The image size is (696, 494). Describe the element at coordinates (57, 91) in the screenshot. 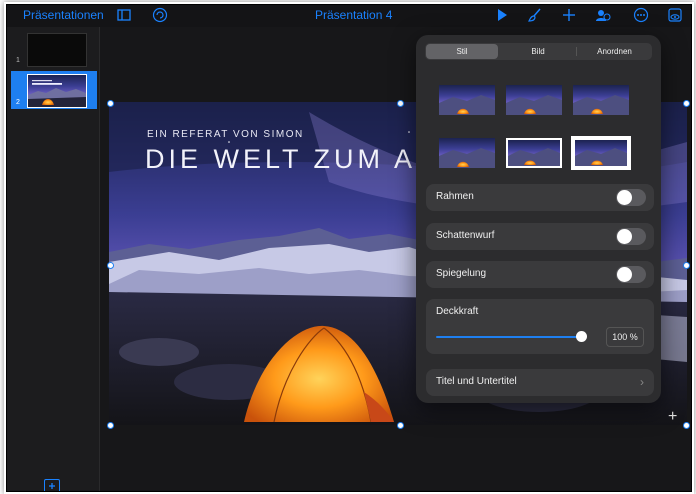

I see `slide-thumbnail-image` at that location.